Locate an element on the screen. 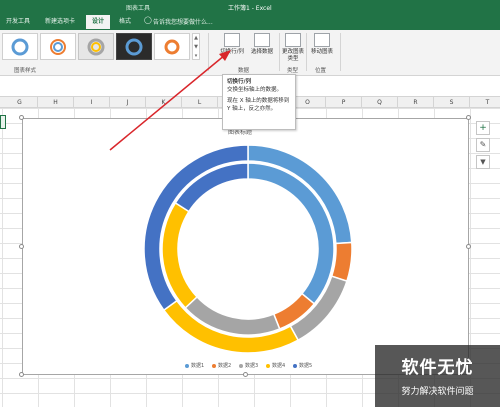 This screenshot has width=500, height=407. watermark-subtitle: 努力解决软件问题 is located at coordinates (437, 392).